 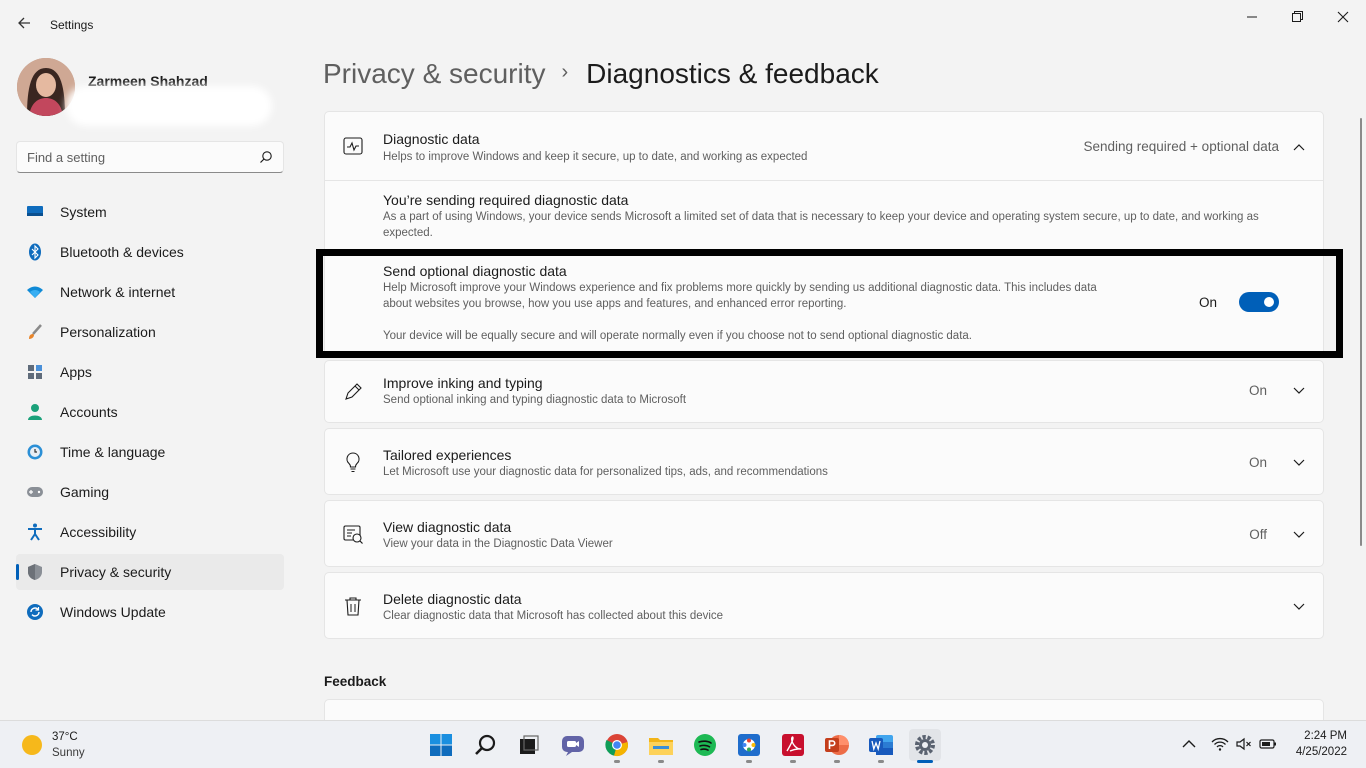 I want to click on battery-tray-button, so click(x=1268, y=744).